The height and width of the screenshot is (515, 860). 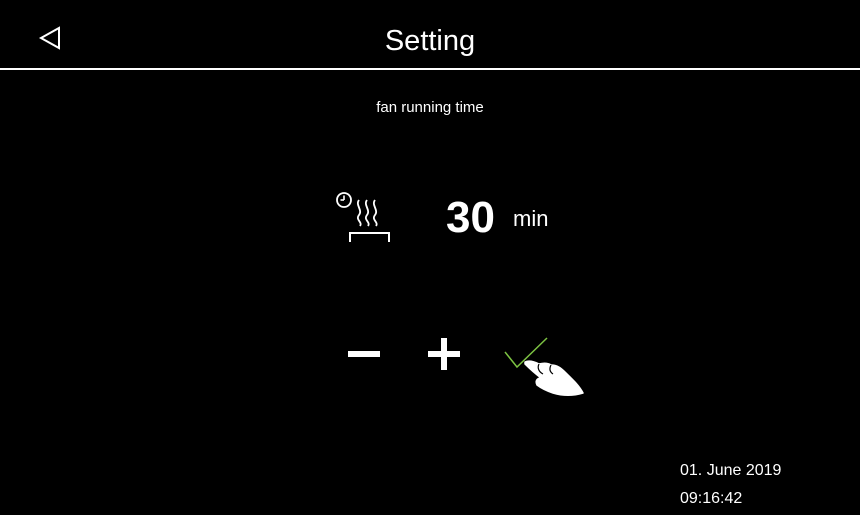 I want to click on page-title: Setting, so click(x=430, y=41).